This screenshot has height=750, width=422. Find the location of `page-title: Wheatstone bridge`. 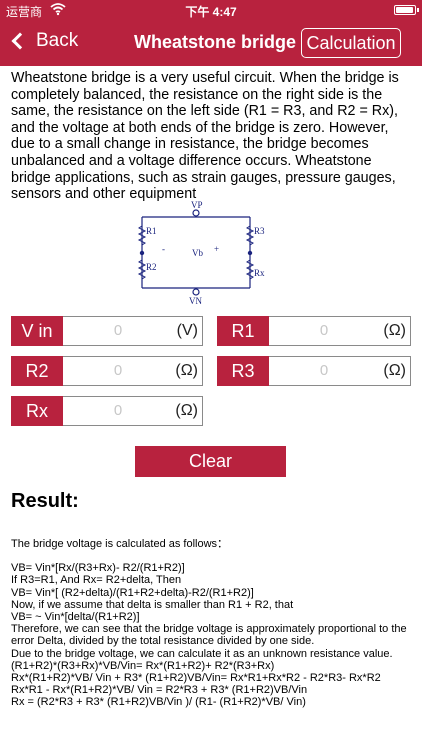

page-title: Wheatstone bridge is located at coordinates (215, 42).